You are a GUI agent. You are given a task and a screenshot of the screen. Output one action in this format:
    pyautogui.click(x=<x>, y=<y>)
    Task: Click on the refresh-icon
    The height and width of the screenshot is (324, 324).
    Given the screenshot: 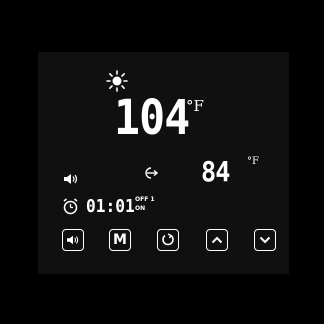 What is the action you would take?
    pyautogui.click(x=168, y=239)
    